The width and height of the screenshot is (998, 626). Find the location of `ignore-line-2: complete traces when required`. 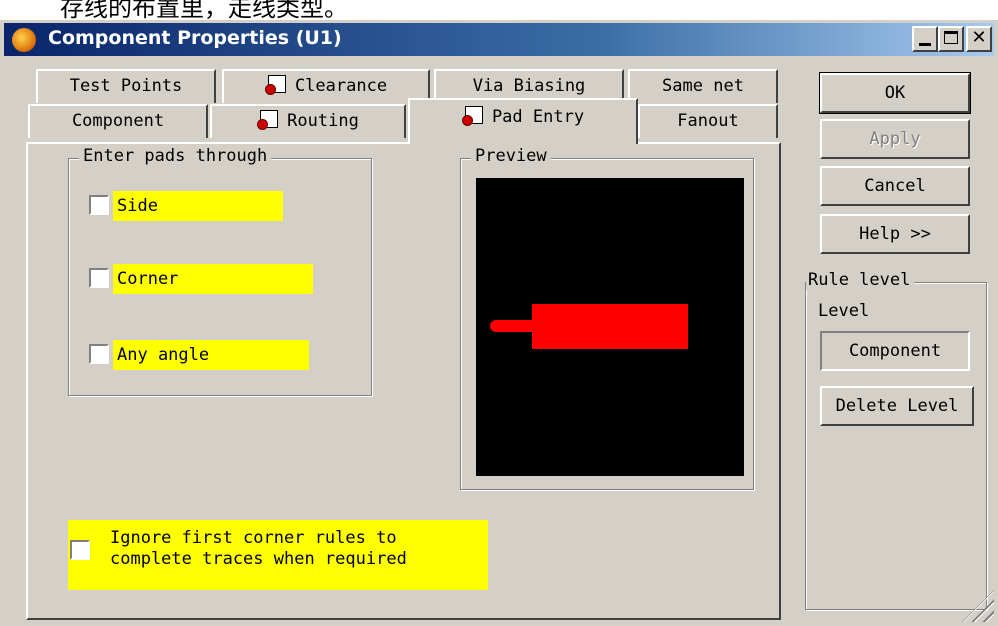

ignore-line-2: complete traces when required is located at coordinates (258, 559).